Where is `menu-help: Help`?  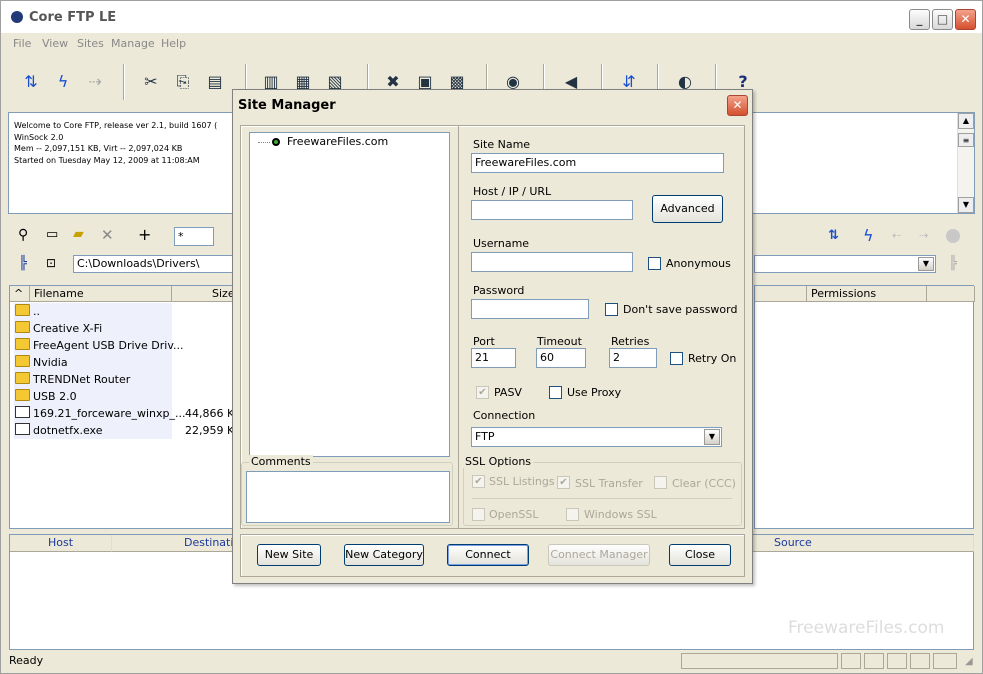 menu-help: Help is located at coordinates (173, 43).